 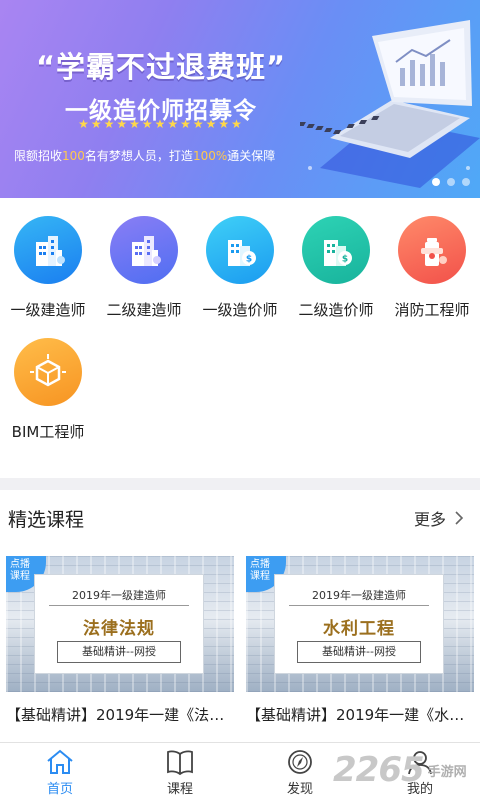 I want to click on category-first-cost-engineer: $ 一级造价师, so click(x=240, y=268).